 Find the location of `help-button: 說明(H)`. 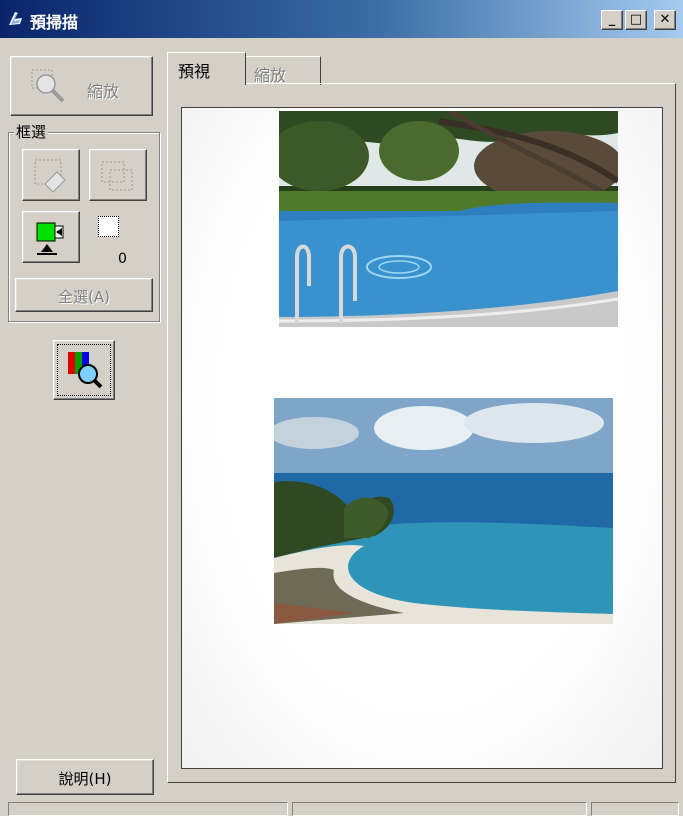

help-button: 說明(H) is located at coordinates (85, 777).